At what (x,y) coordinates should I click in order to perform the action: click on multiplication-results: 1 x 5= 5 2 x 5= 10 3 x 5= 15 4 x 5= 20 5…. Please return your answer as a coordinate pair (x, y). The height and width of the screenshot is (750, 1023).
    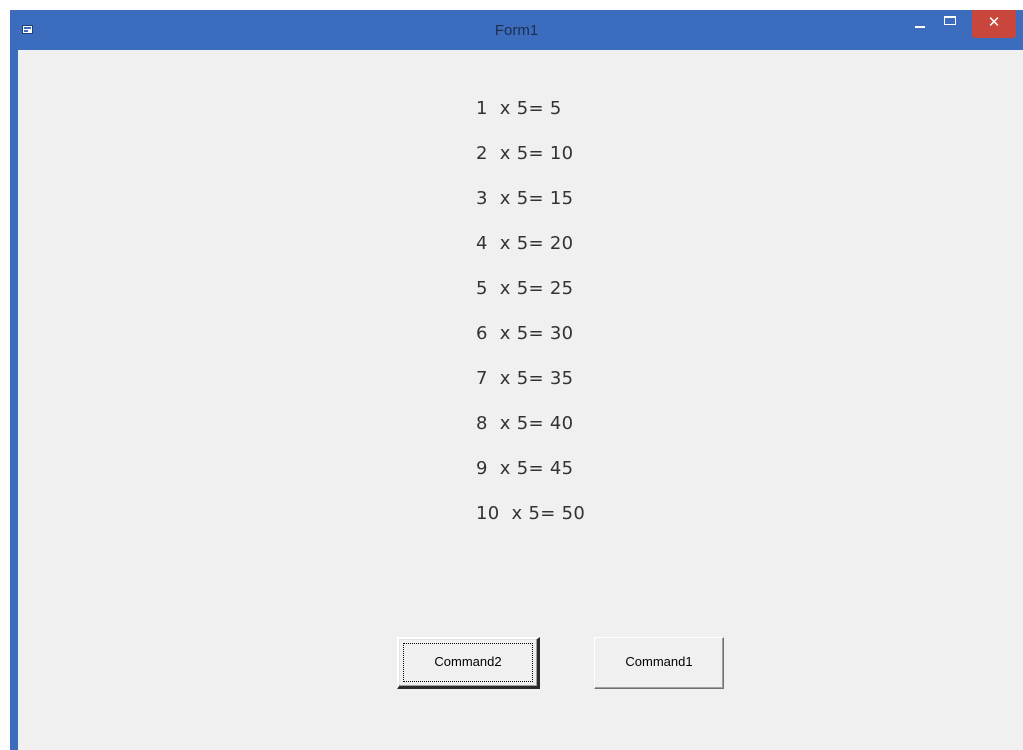
    Looking at the image, I should click on (530, 323).